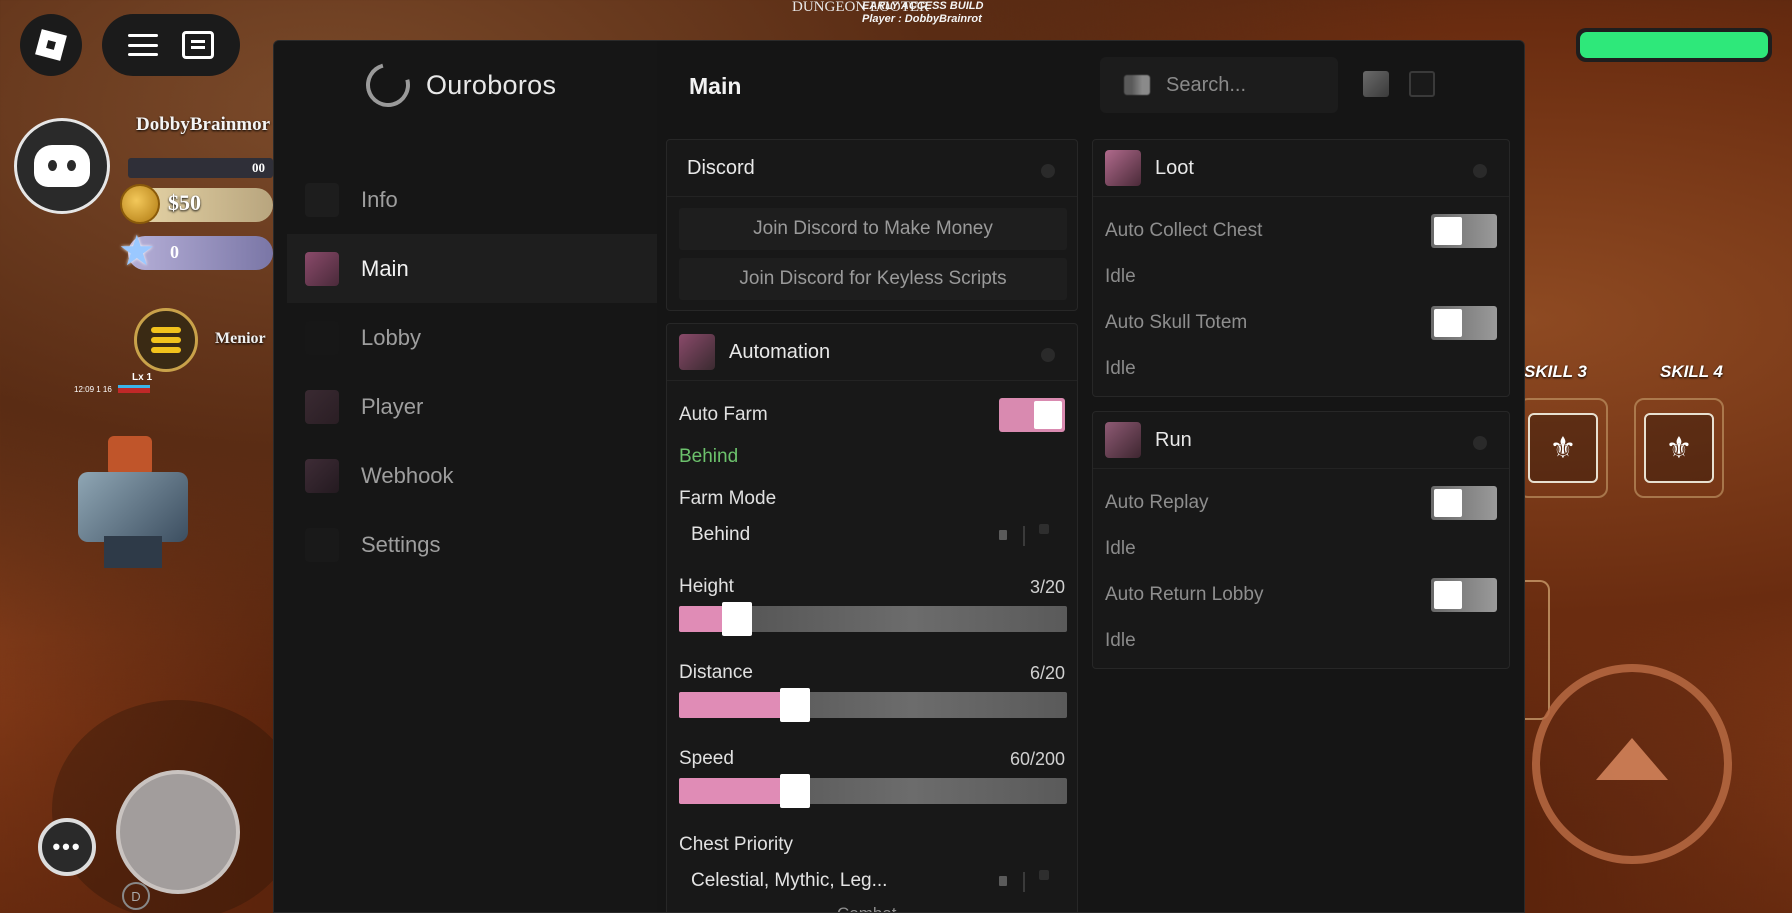 The height and width of the screenshot is (913, 1792). I want to click on speed-slider, so click(873, 791).